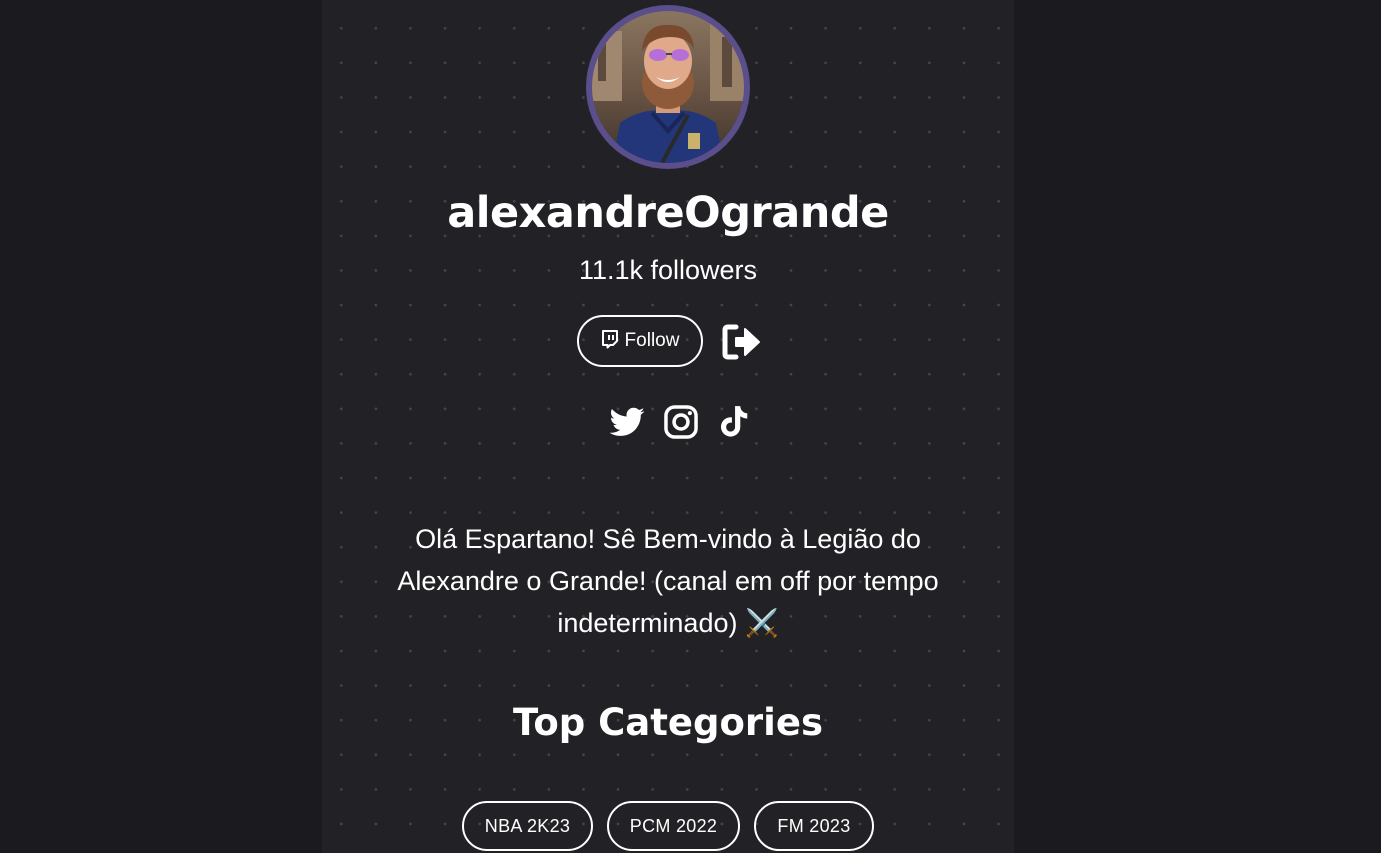 The height and width of the screenshot is (853, 1381). I want to click on follow-button: Follow, so click(640, 341).